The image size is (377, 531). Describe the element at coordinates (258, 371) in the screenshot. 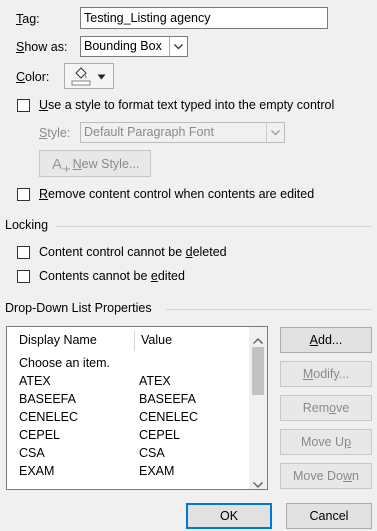

I see `scrollbar-thumb` at that location.